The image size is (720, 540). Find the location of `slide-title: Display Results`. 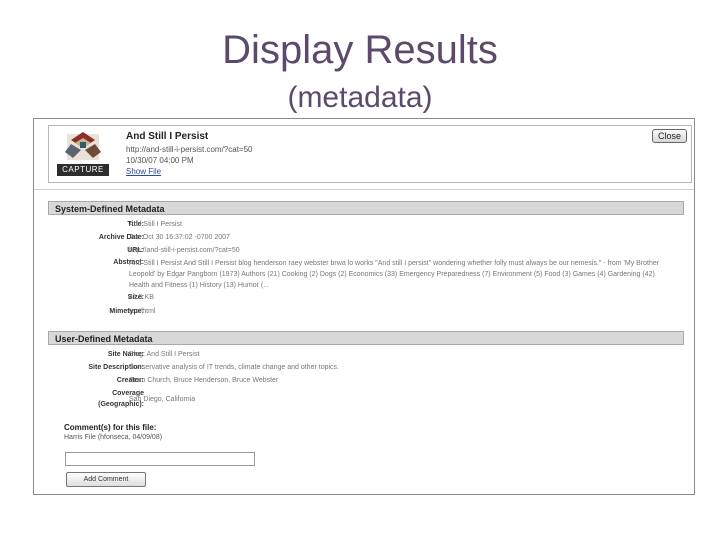

slide-title: Display Results is located at coordinates (360, 50).